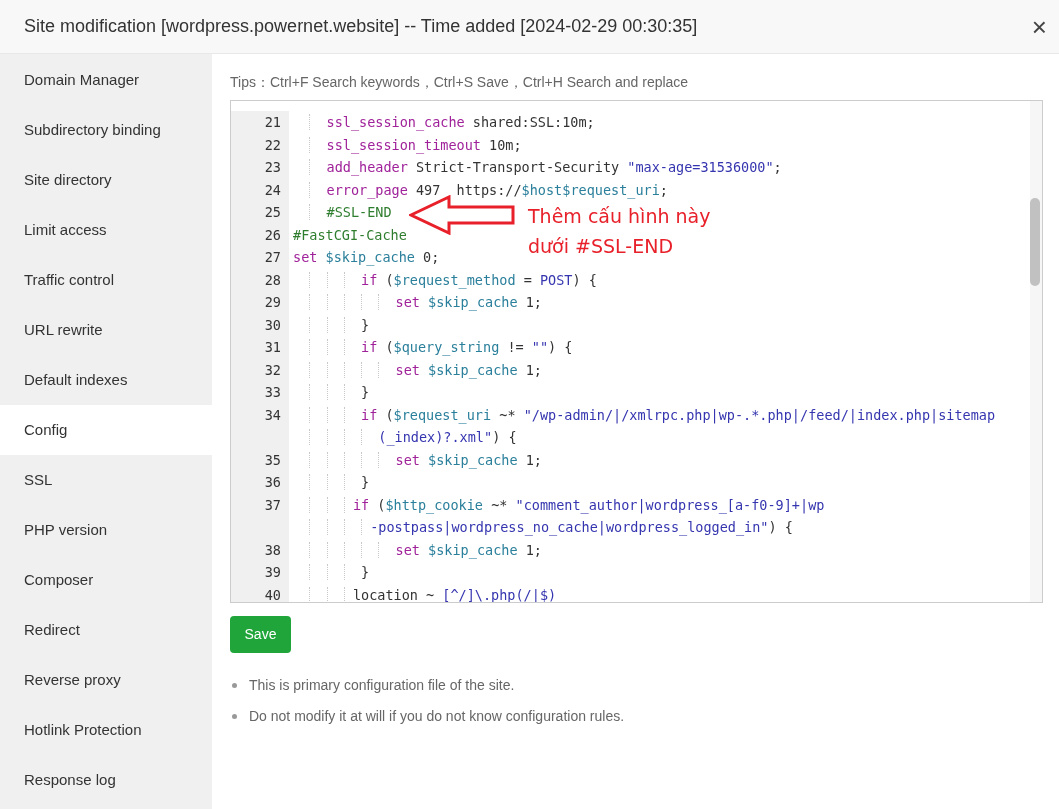 This screenshot has height=809, width=1059. What do you see at coordinates (601, 246) in the screenshot?
I see `annotation-text: dưới #SSL-END` at bounding box center [601, 246].